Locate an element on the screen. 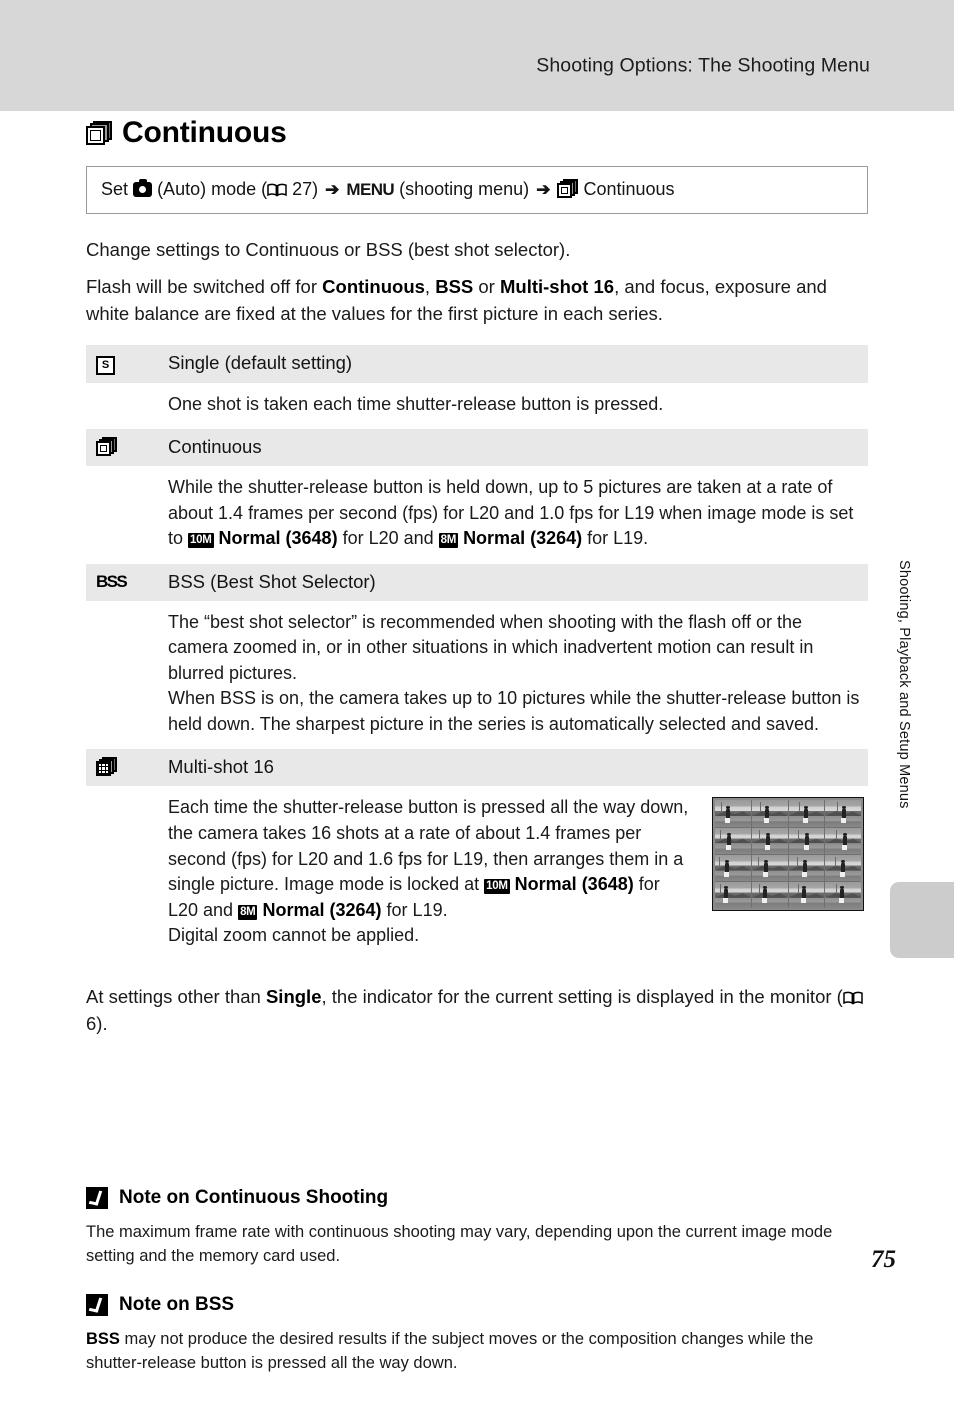 This screenshot has height=1401, width=954. breadcrumb-page-ref: 27) is located at coordinates (305, 189).